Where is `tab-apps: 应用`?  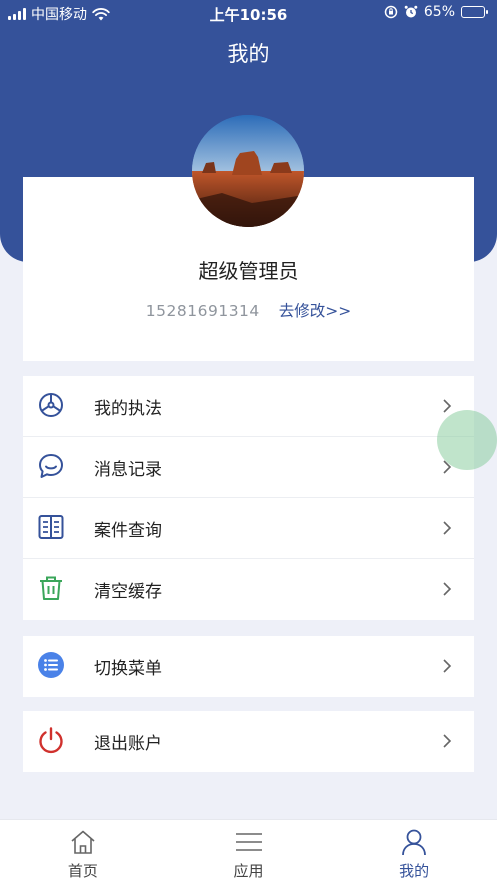 tab-apps: 应用 is located at coordinates (249, 851).